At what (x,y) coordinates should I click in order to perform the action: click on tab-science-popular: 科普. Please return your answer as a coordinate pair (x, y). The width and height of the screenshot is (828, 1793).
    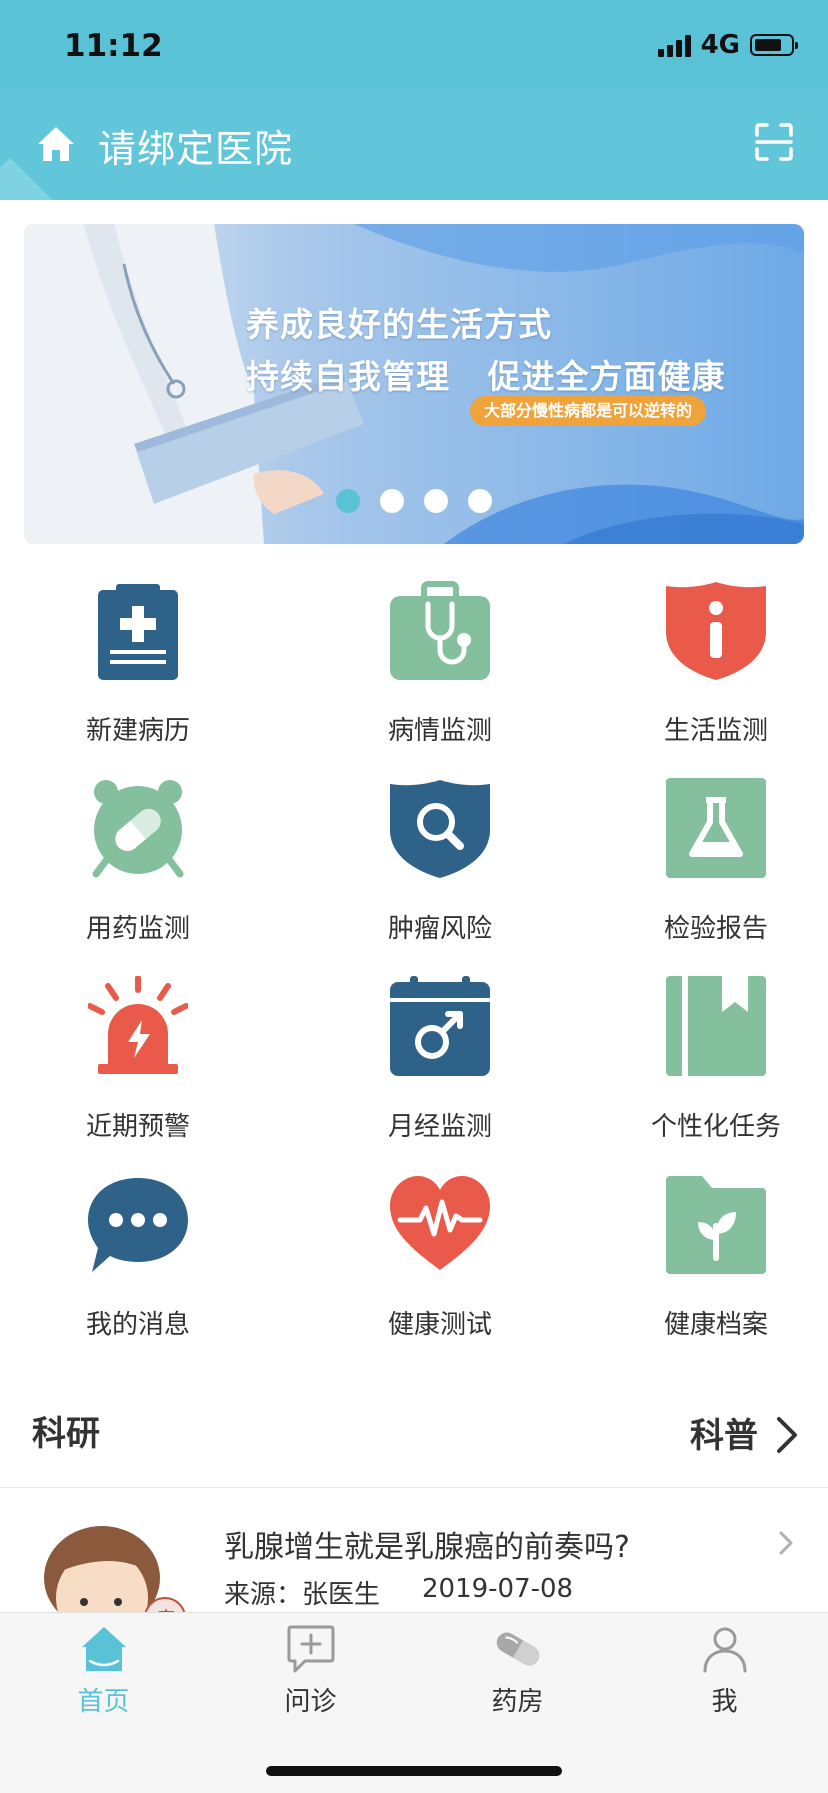
    Looking at the image, I should click on (724, 1432).